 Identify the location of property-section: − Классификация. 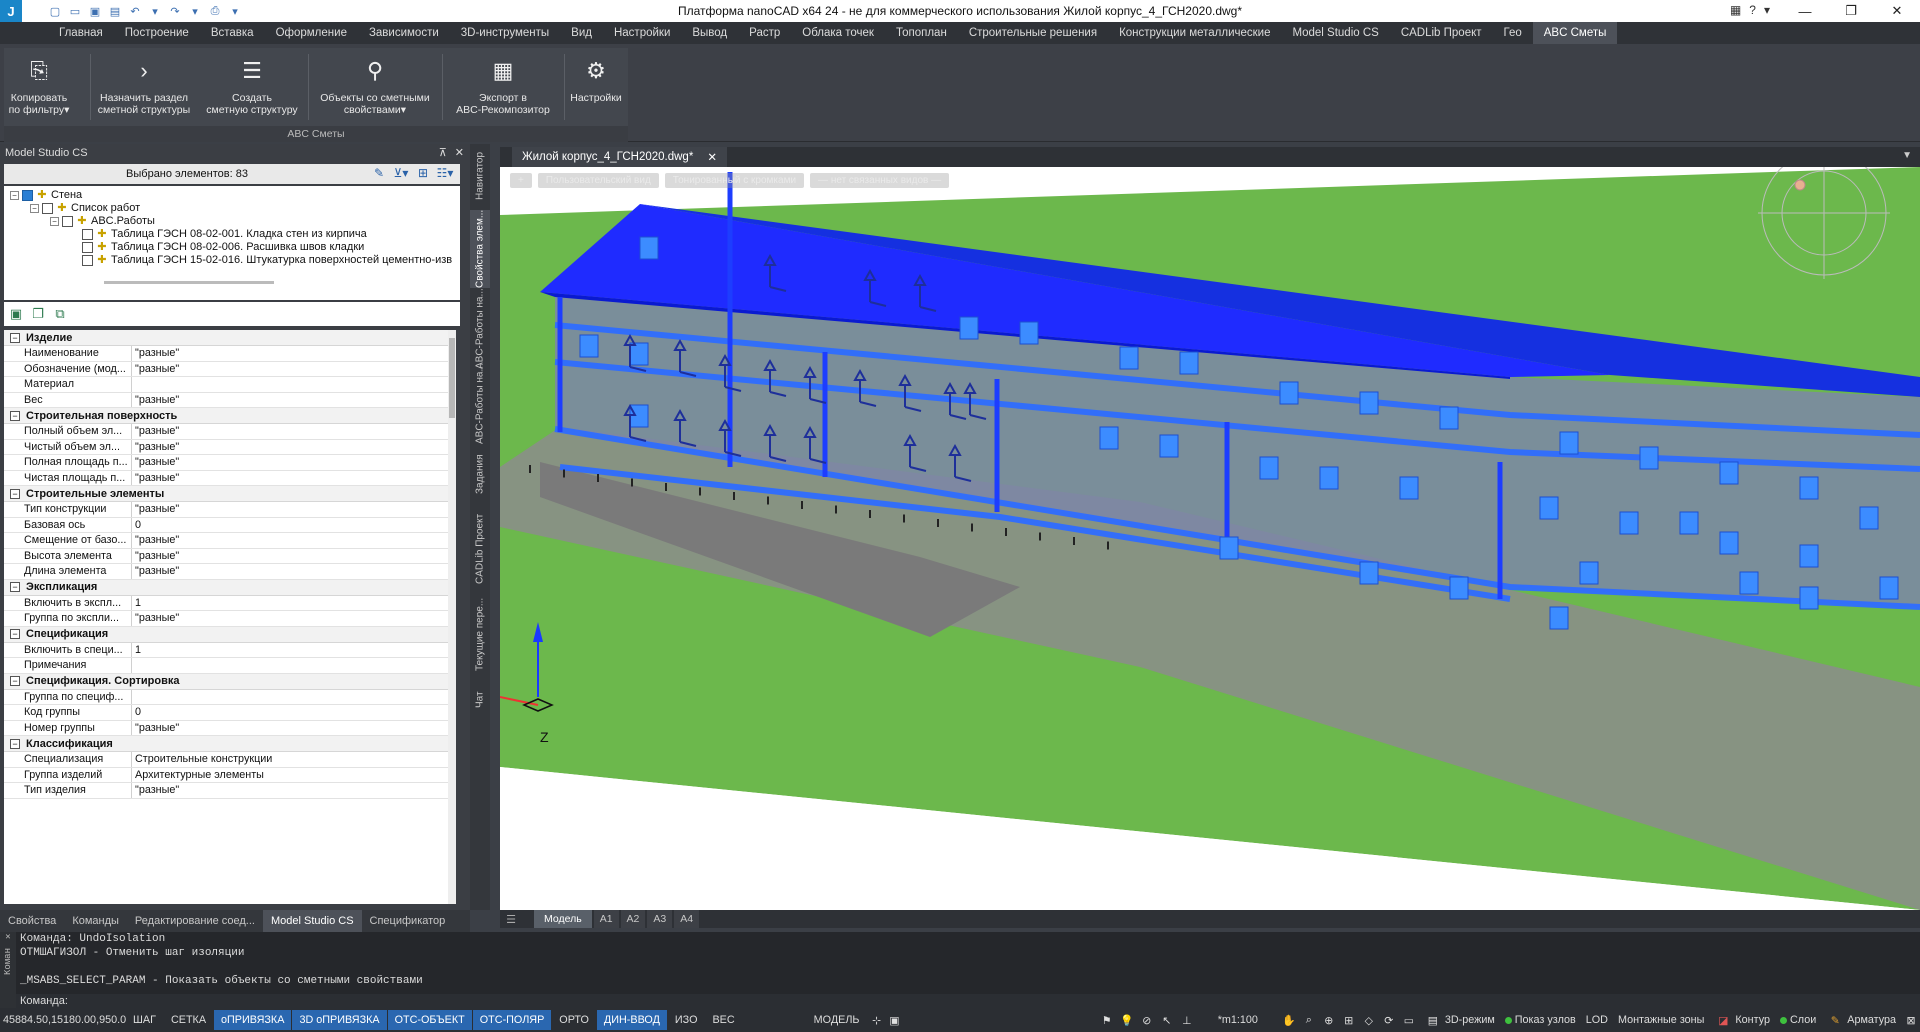
(230, 744).